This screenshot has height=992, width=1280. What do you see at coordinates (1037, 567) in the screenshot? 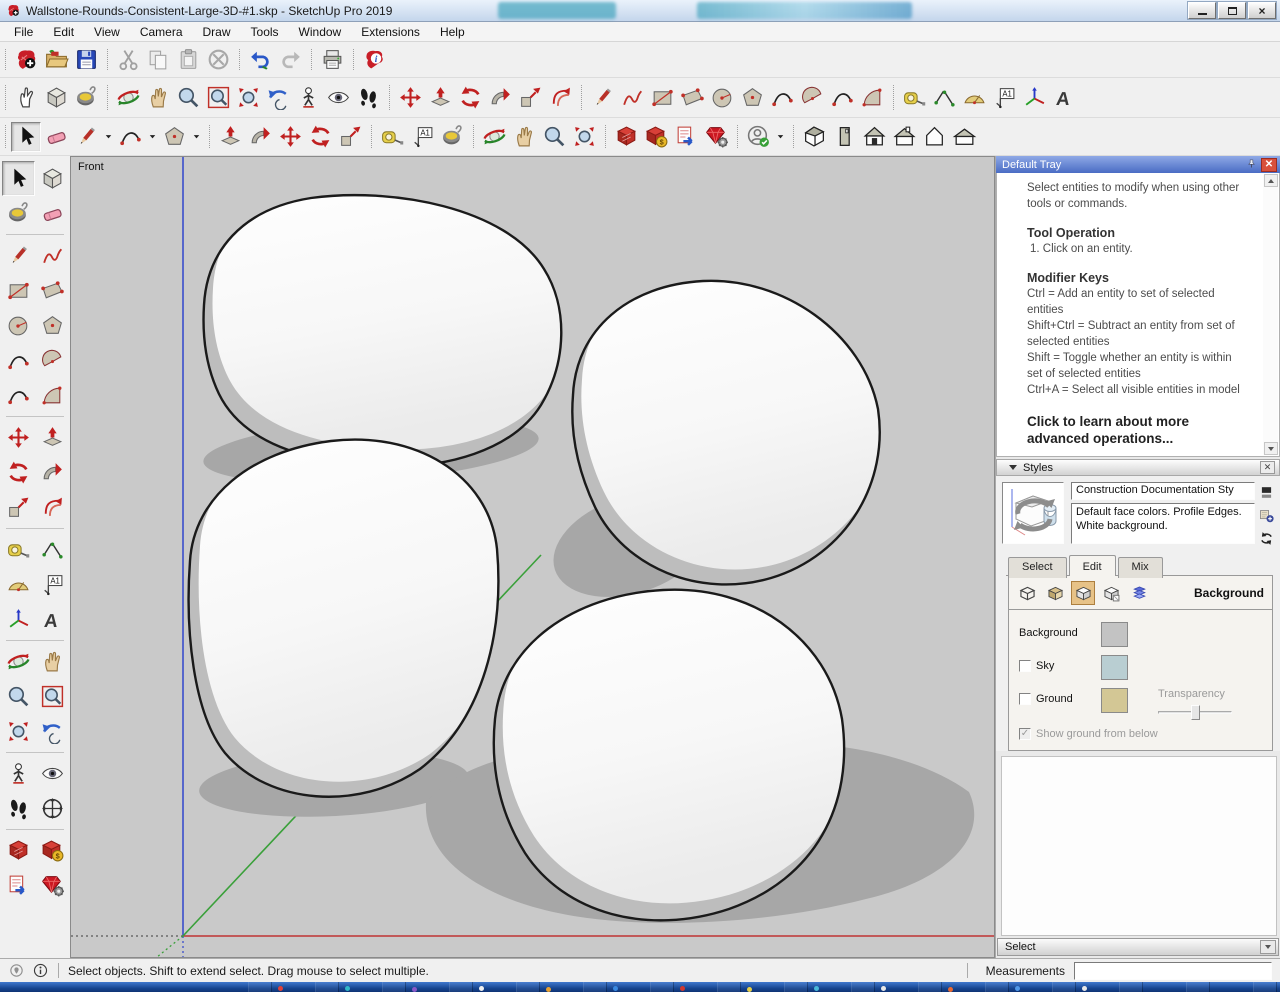
I see `tab-select: Select` at bounding box center [1037, 567].